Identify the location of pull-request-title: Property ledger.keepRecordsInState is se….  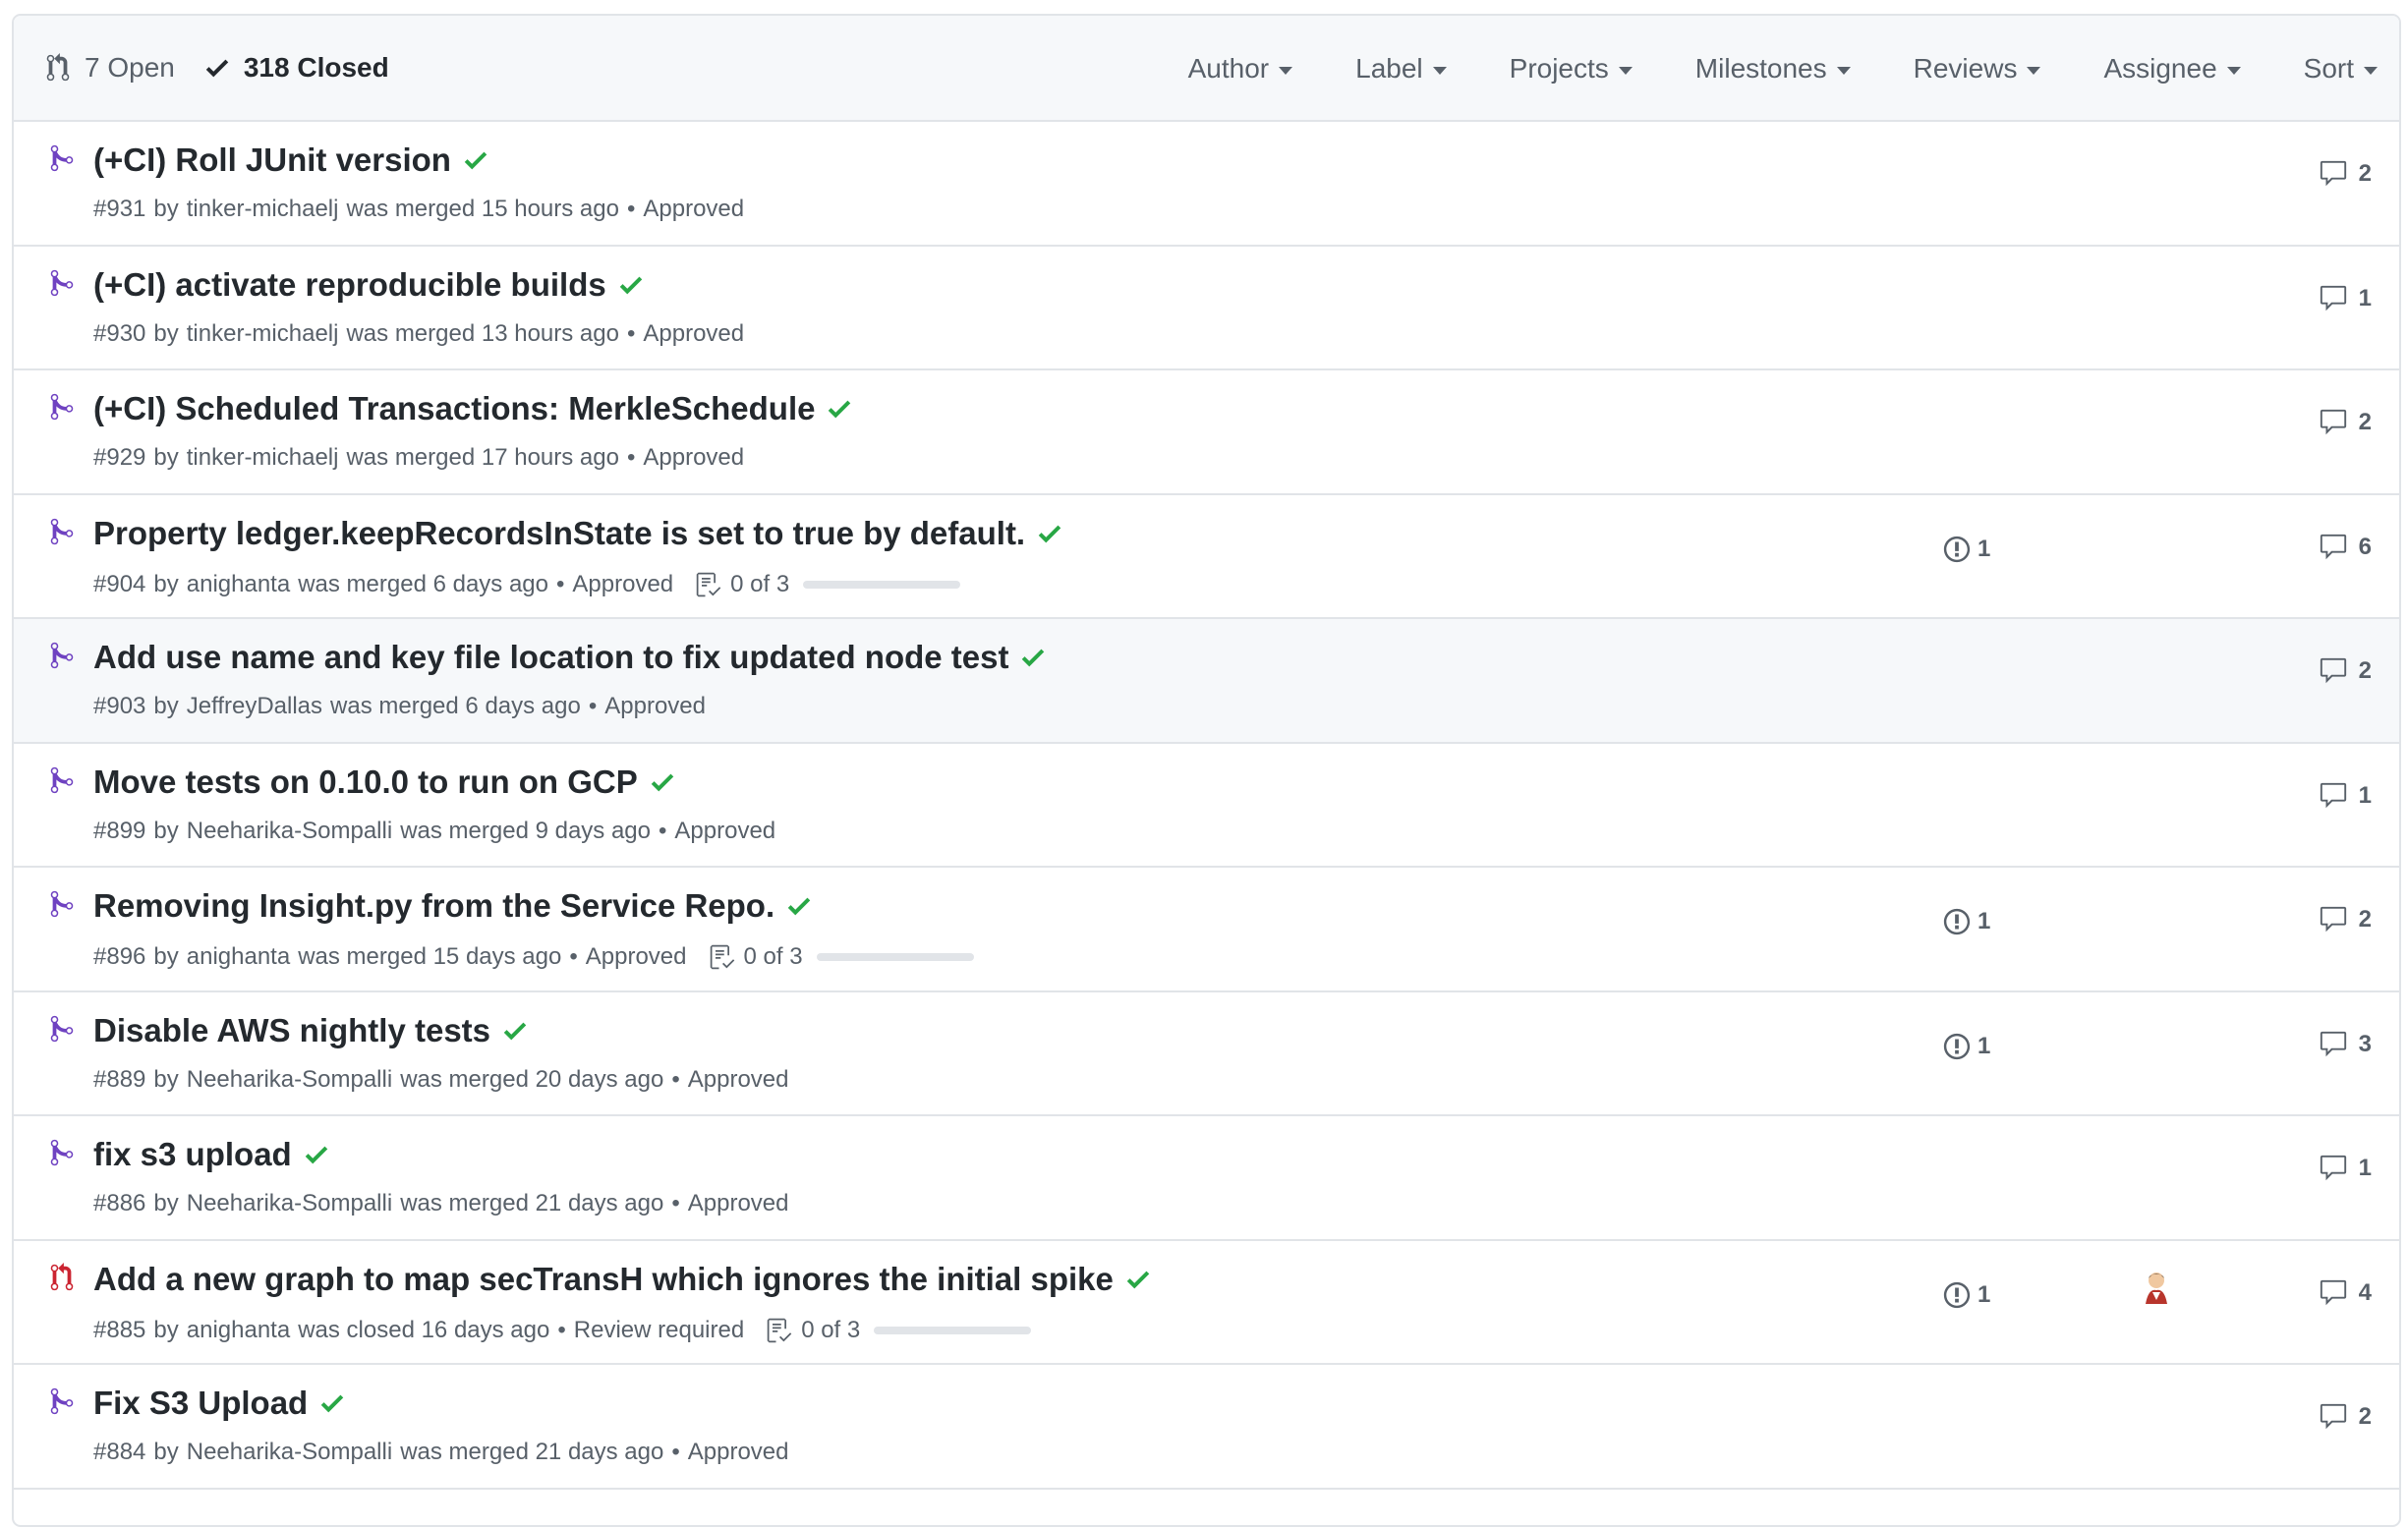
(559, 533).